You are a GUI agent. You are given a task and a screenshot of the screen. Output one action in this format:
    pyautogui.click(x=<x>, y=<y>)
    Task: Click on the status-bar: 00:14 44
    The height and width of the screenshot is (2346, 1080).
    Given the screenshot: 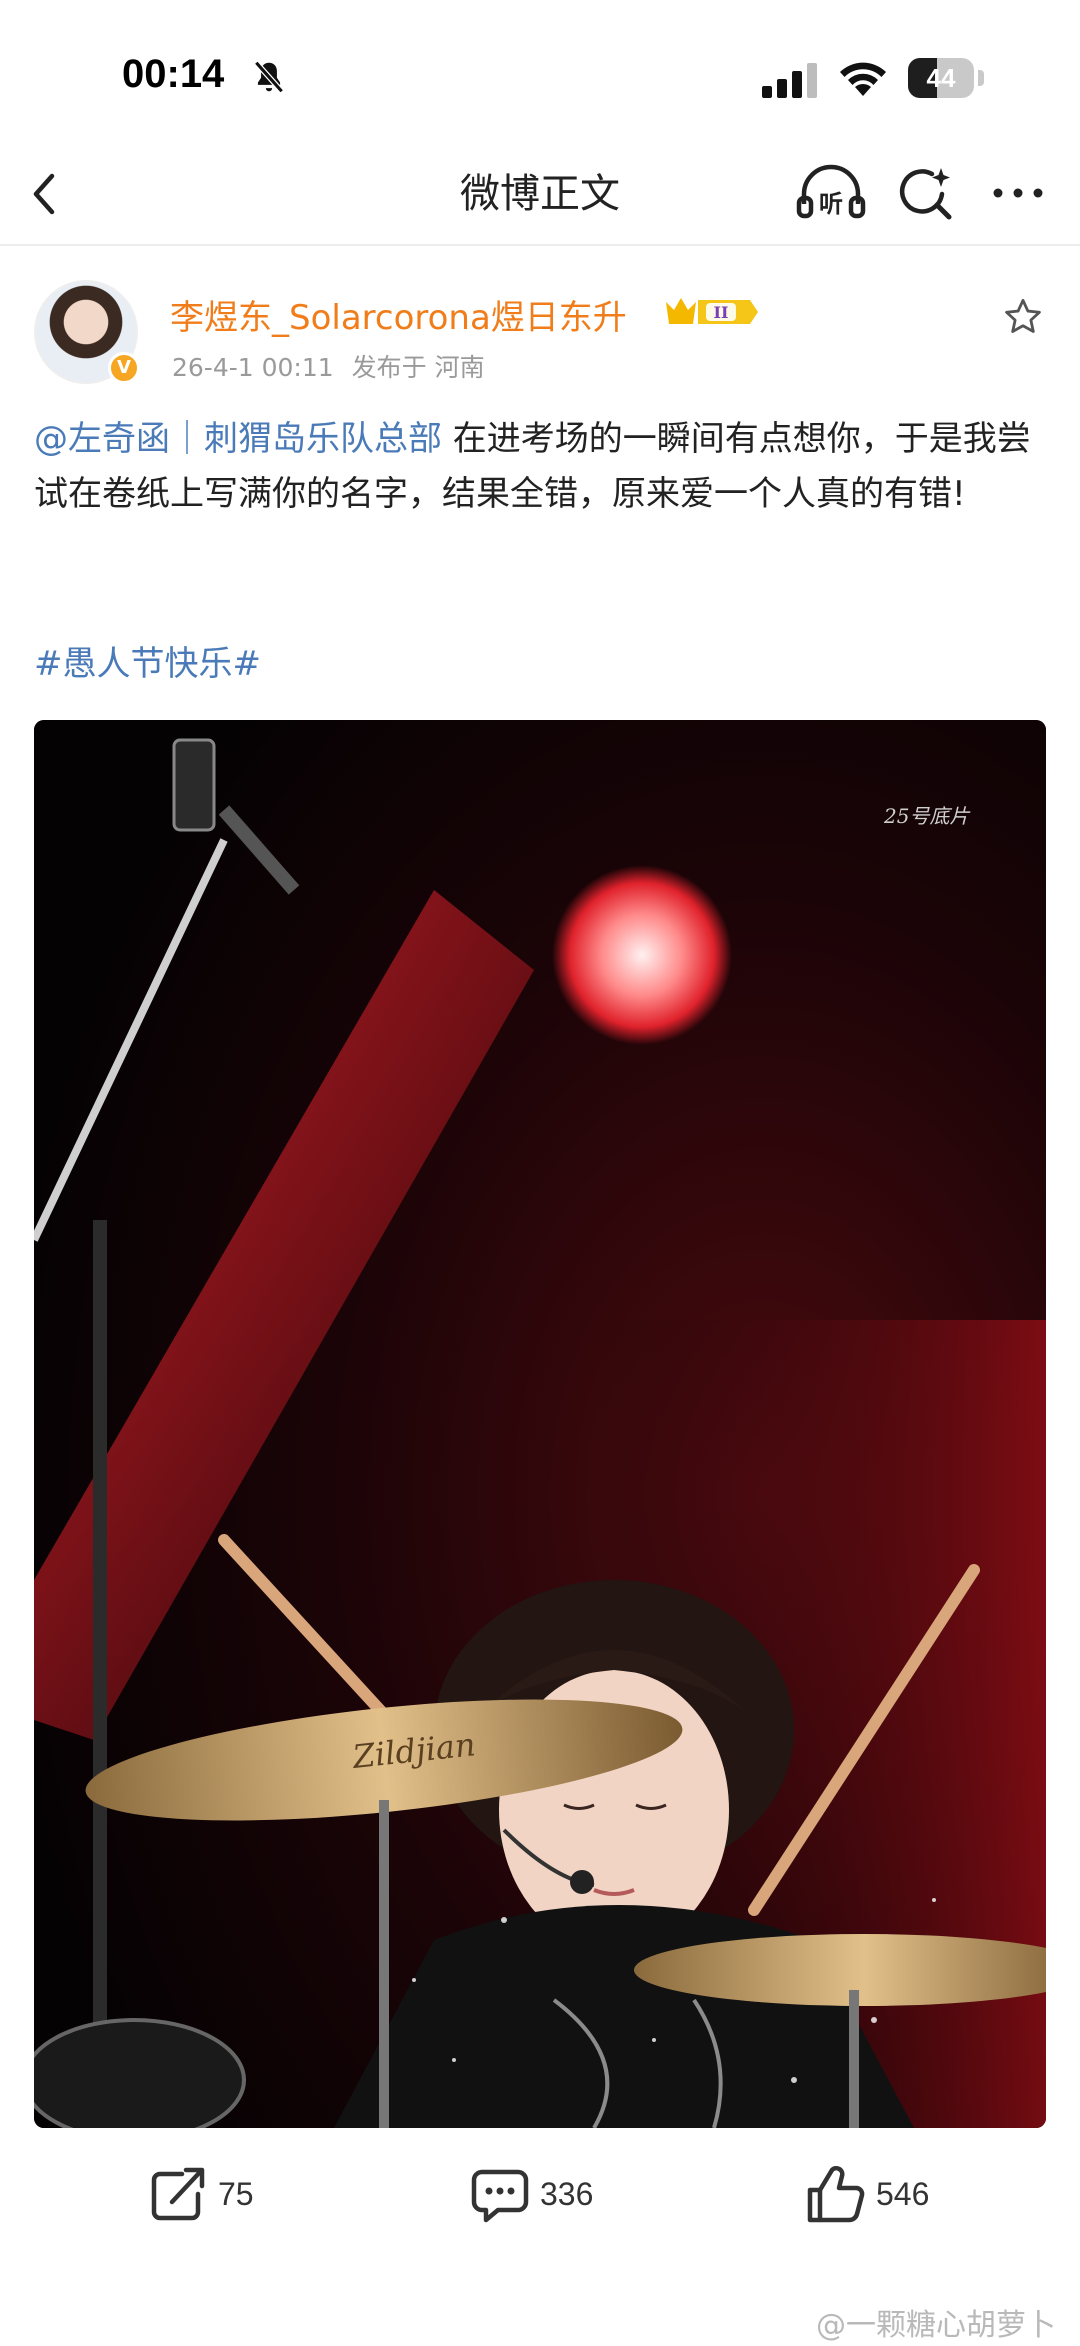 What is the action you would take?
    pyautogui.click(x=540, y=75)
    